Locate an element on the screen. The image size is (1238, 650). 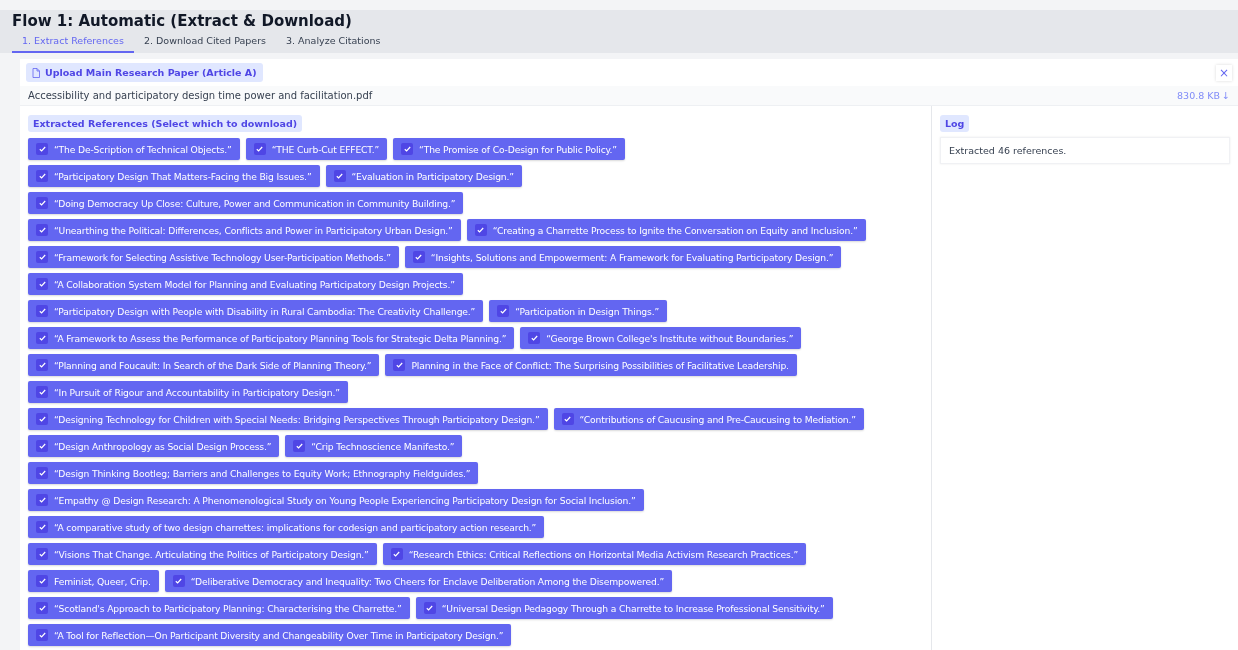
reference-chip: “Empathy @ Design Research: A Phenomenological Study on Young People Experiencing Participatory Design for Social Inclusion.” is located at coordinates (336, 500).